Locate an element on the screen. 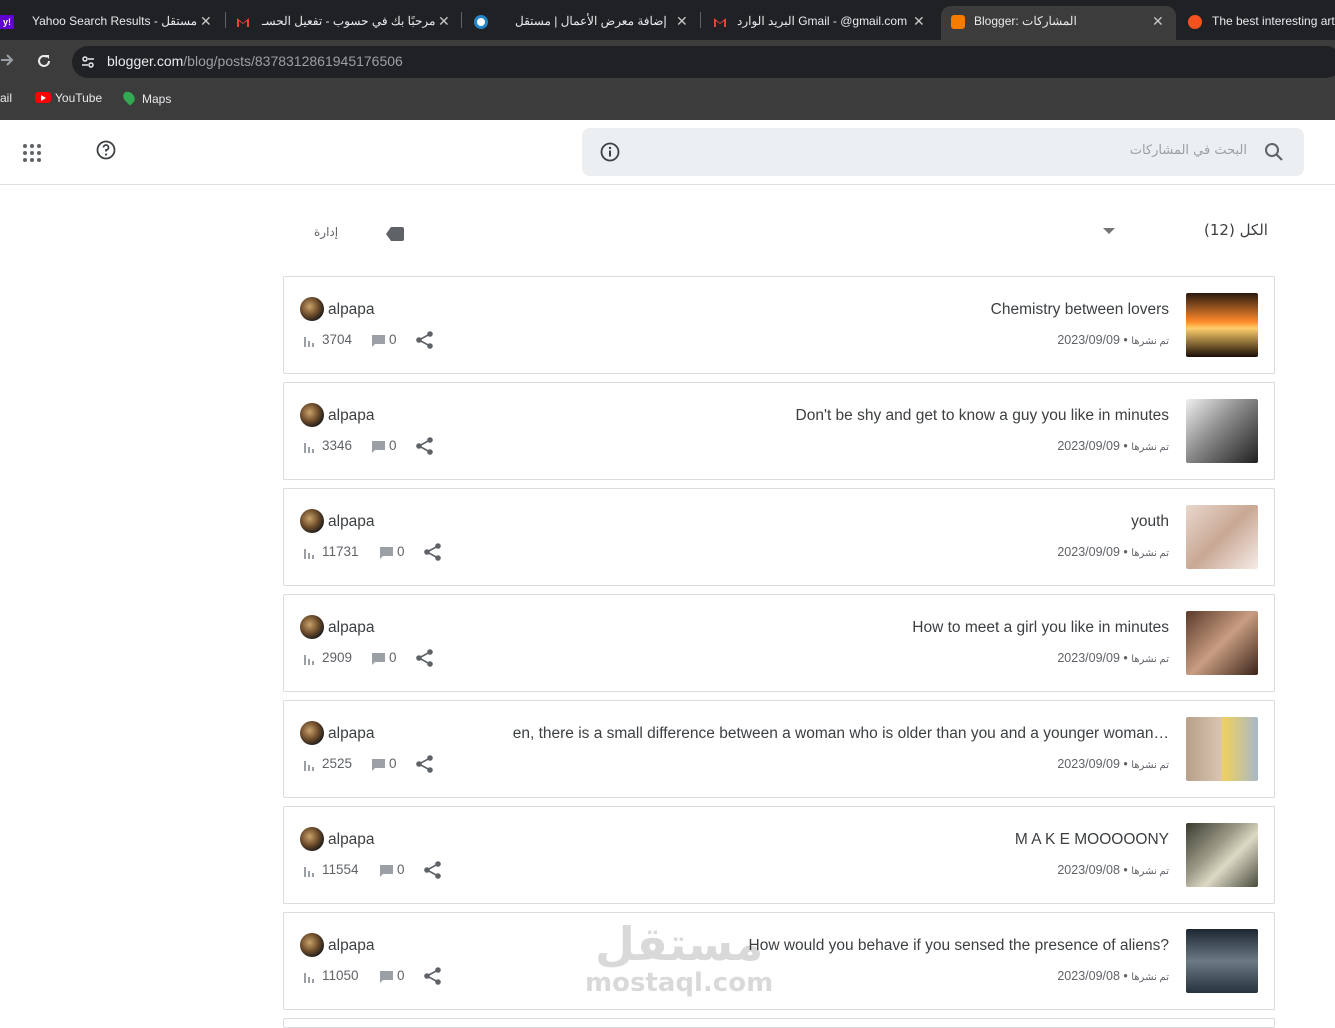  tab-gmail: البريد الوارد Gmail - @gmail.com ✕ is located at coordinates (821, 23).